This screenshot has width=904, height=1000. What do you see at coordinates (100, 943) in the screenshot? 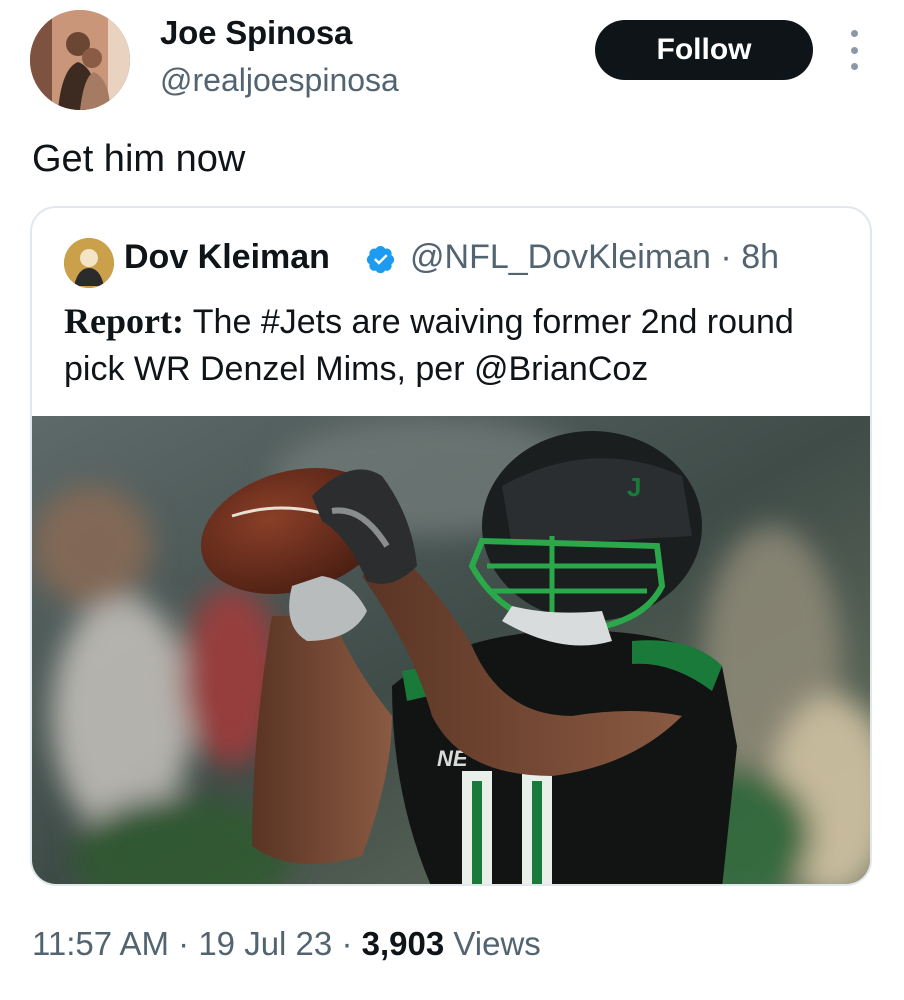
I see `time: 11:57 AM` at bounding box center [100, 943].